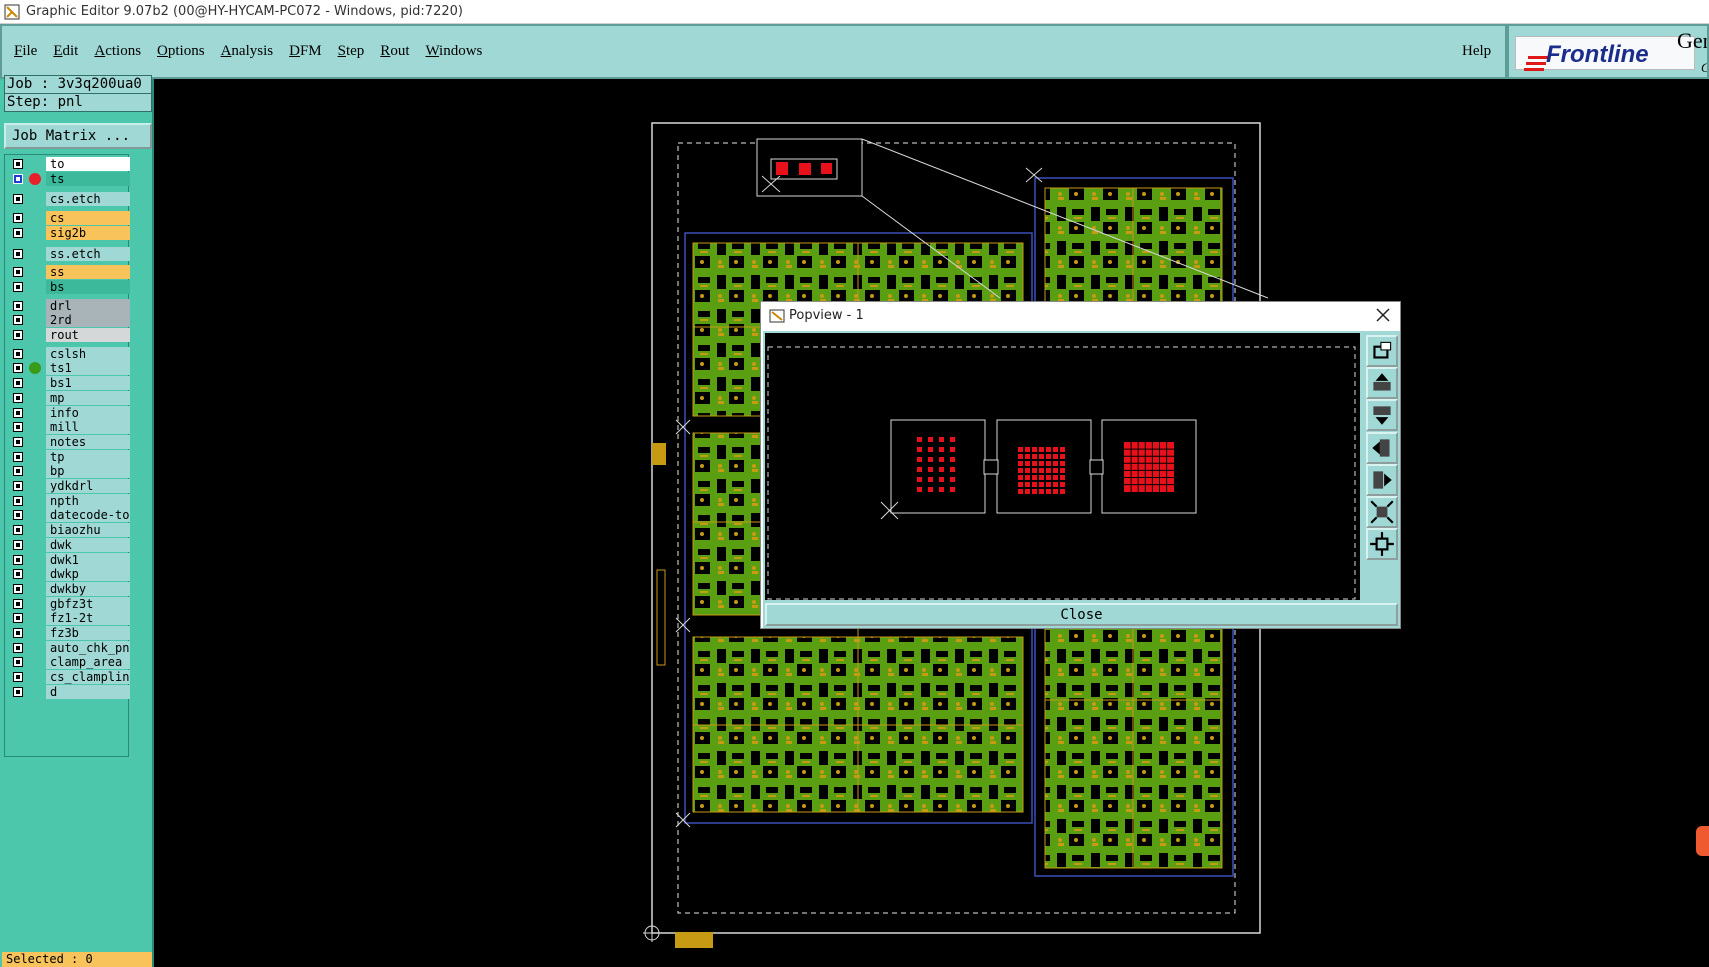  I want to click on menu-item: Analysis, so click(247, 51).